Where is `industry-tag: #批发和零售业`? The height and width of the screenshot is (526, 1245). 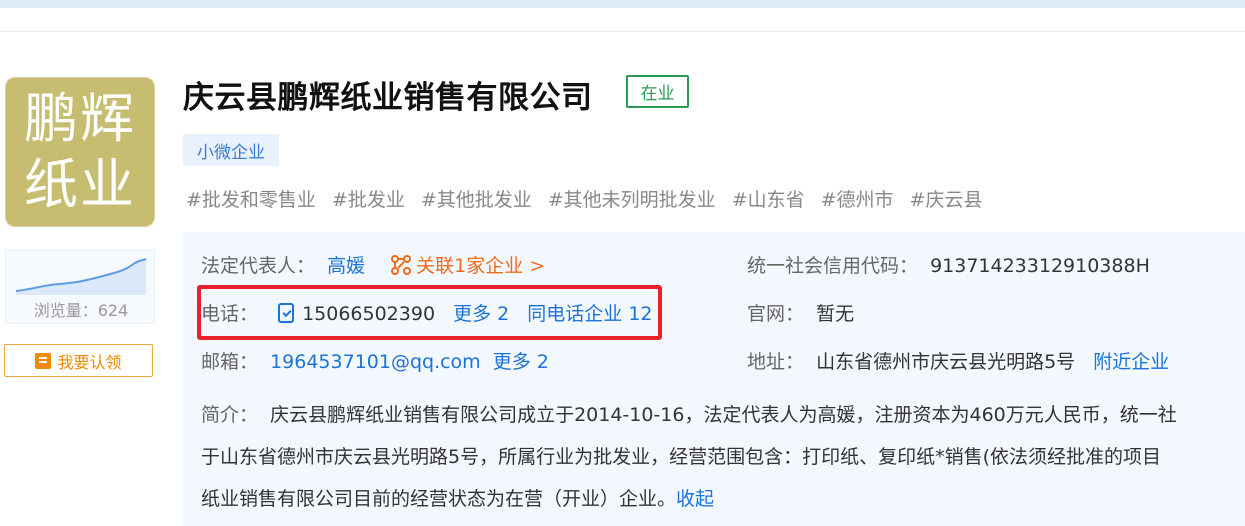
industry-tag: #批发和零售业 is located at coordinates (251, 198).